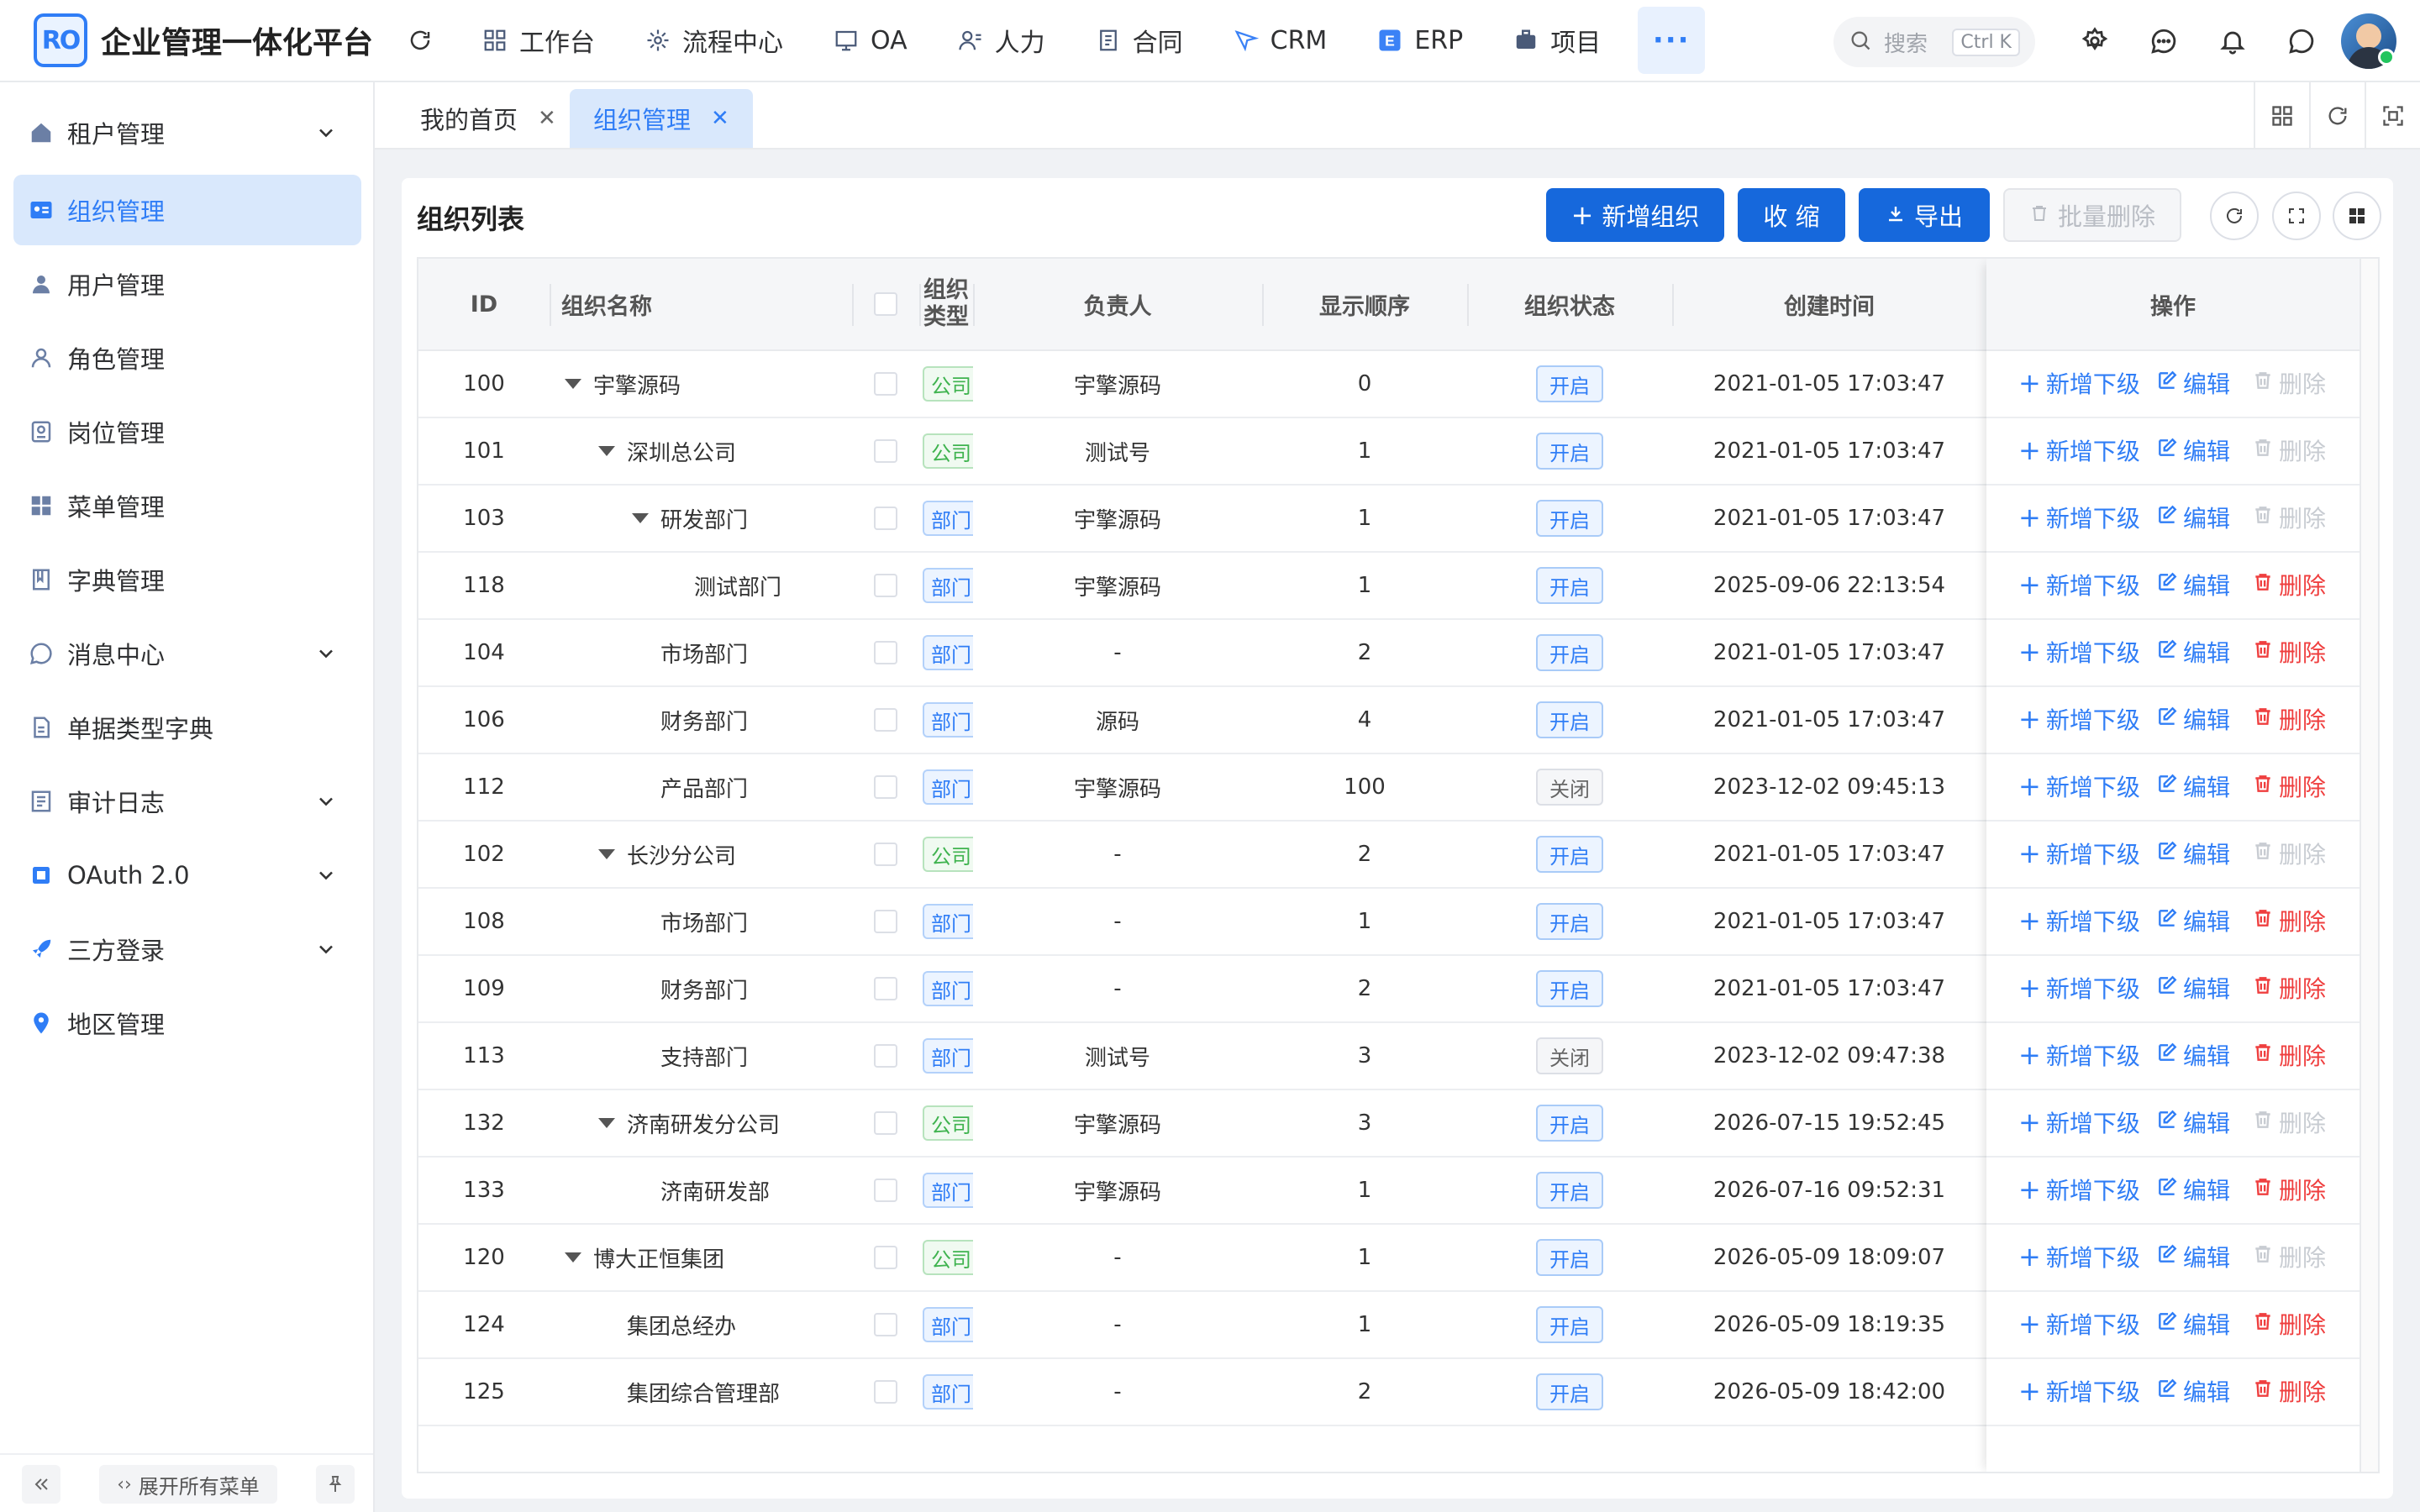 The image size is (2420, 1512). Describe the element at coordinates (1281, 40) in the screenshot. I see `topnav-item-crm: CRM` at that location.